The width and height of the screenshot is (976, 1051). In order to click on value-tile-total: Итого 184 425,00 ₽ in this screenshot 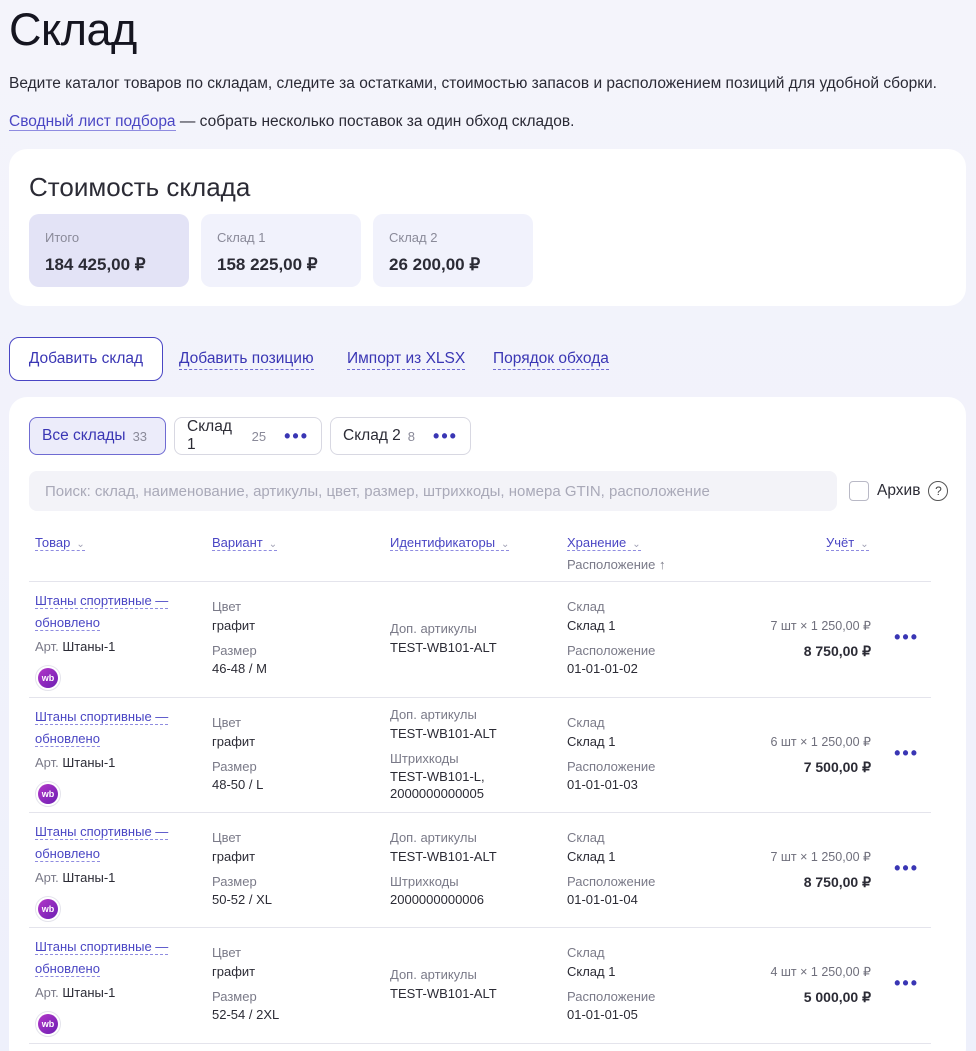, I will do `click(109, 250)`.